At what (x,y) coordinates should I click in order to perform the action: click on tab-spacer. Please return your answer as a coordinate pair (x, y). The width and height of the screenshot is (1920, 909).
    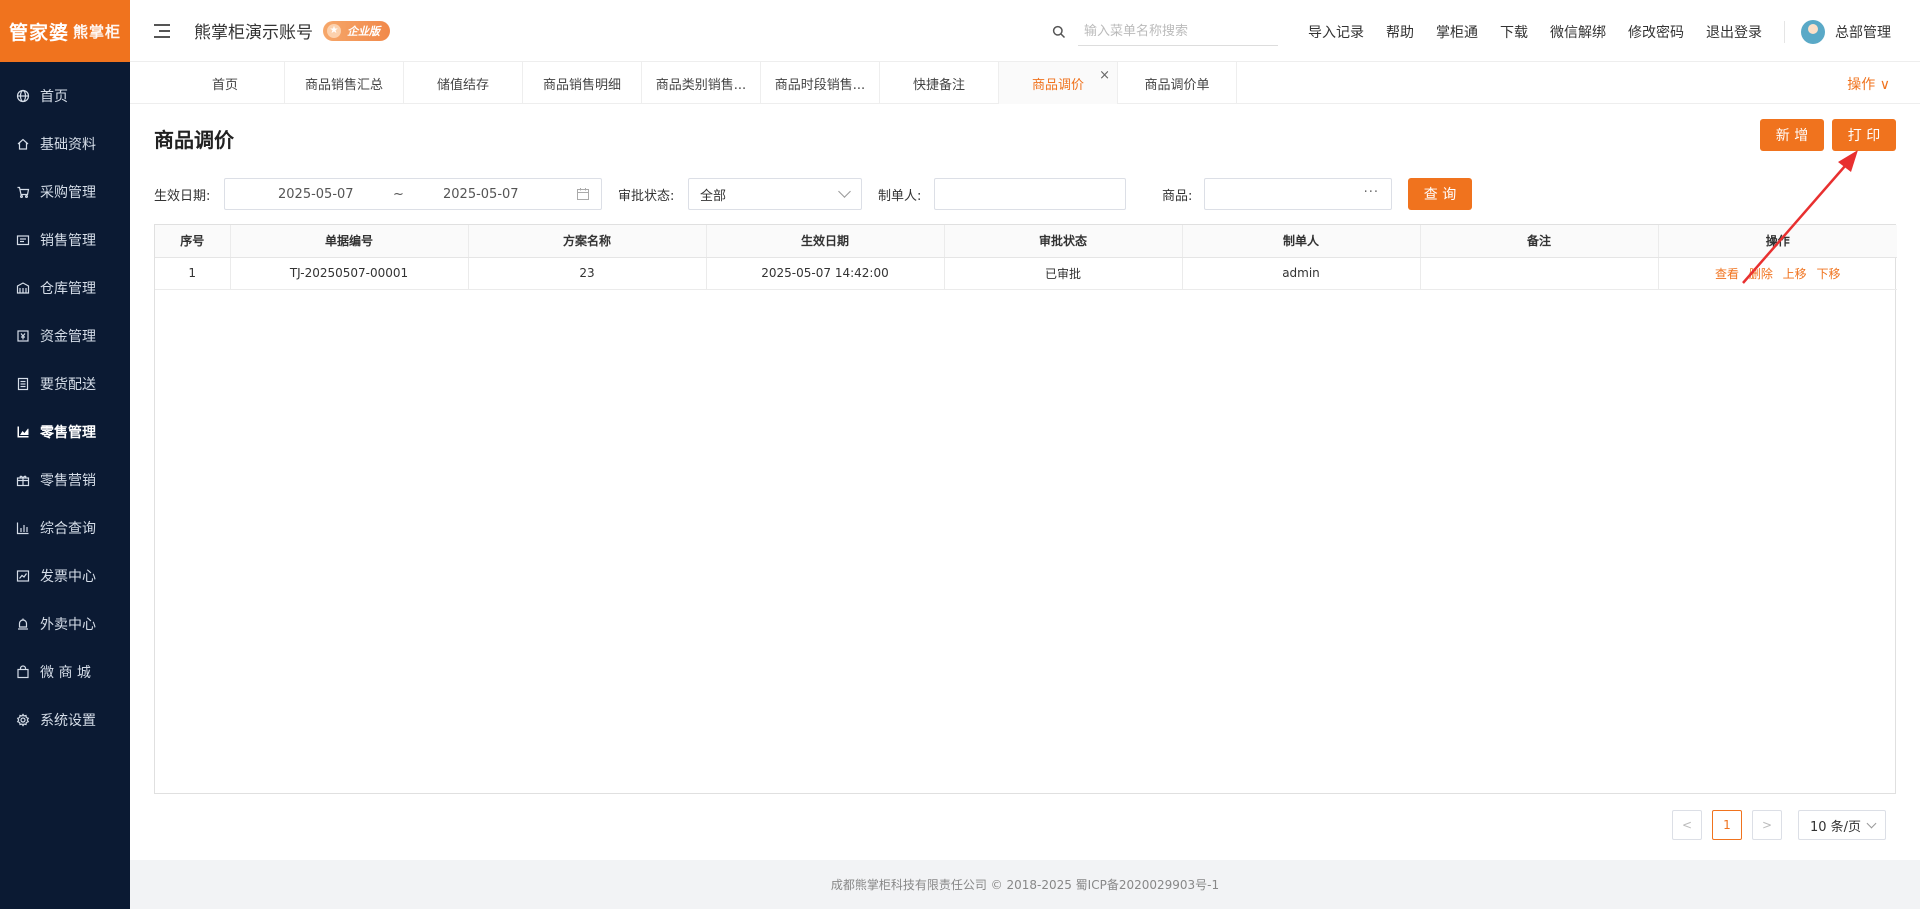
    Looking at the image, I should click on (148, 82).